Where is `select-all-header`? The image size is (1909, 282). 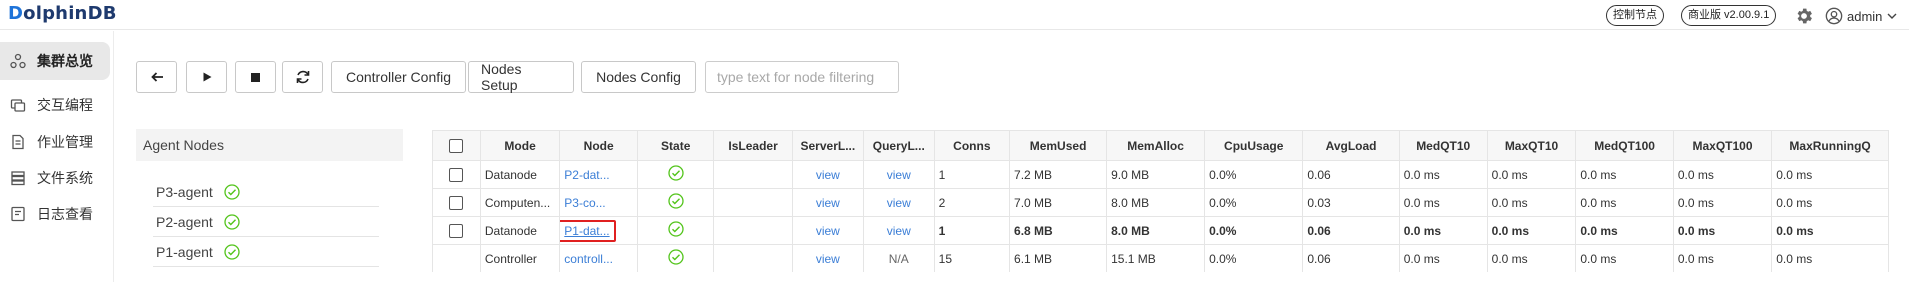 select-all-header is located at coordinates (456, 145).